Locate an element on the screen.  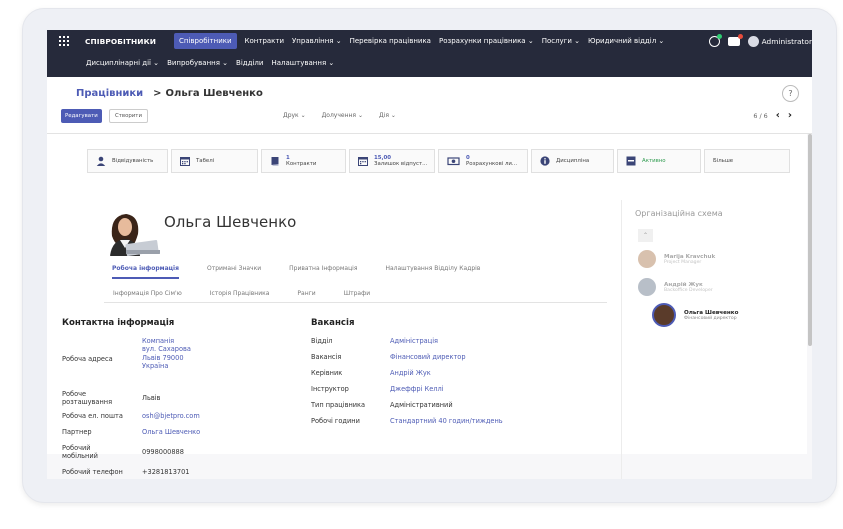
tab-work-info: Робоча інформація is located at coordinates (145, 272).